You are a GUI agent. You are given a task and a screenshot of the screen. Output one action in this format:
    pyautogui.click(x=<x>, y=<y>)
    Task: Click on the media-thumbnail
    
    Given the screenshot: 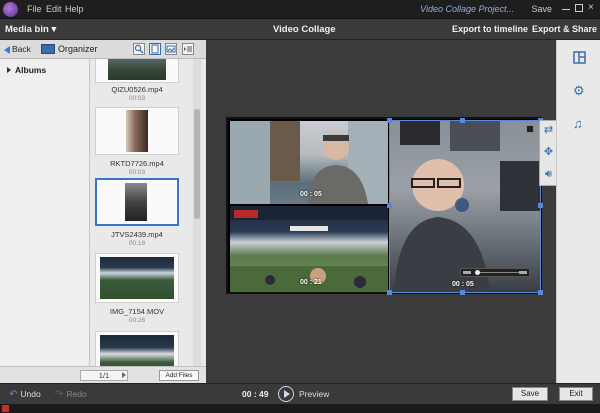 What is the action you would take?
    pyautogui.click(x=137, y=348)
    